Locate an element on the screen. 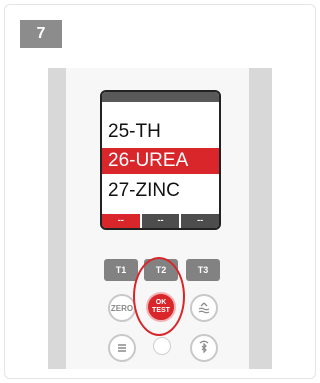  softkey-3: -- is located at coordinates (200, 221).